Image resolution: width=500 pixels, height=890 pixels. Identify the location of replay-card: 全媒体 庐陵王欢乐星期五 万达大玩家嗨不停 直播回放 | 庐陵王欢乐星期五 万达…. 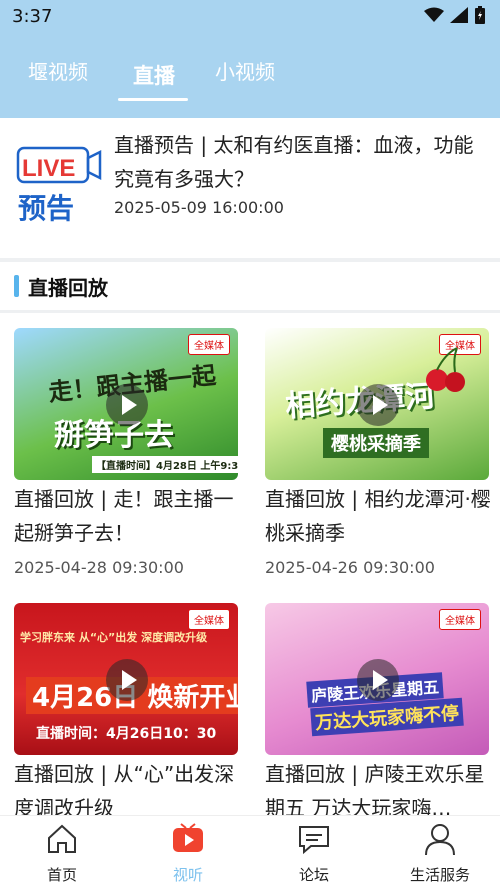
(377, 714).